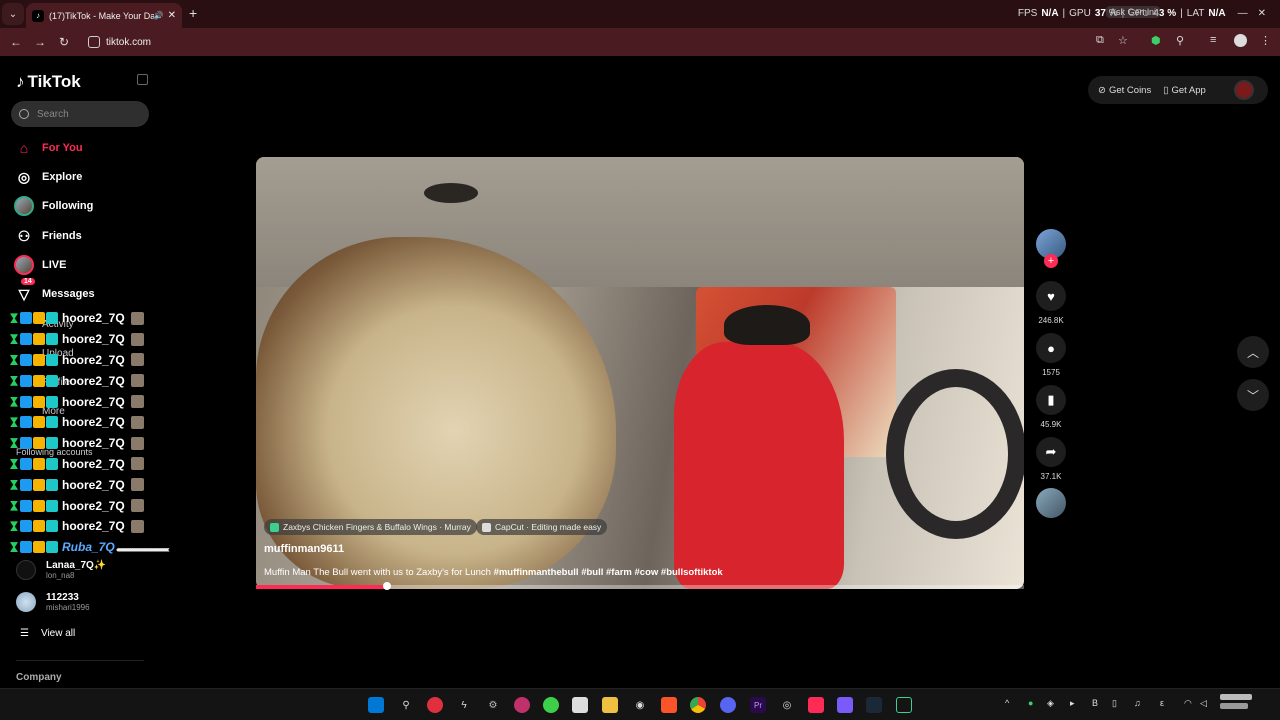  Describe the element at coordinates (406, 705) in the screenshot. I see `search-icon: ⚲` at that location.